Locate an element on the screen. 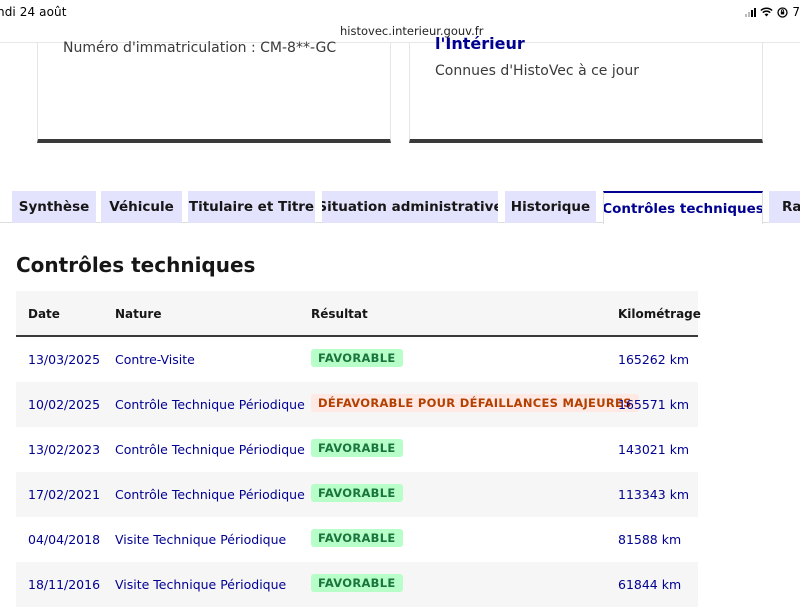 This screenshot has width=800, height=607. info-card: l'Intérieur Connues d'HistoVec à ce jour is located at coordinates (586, 88).